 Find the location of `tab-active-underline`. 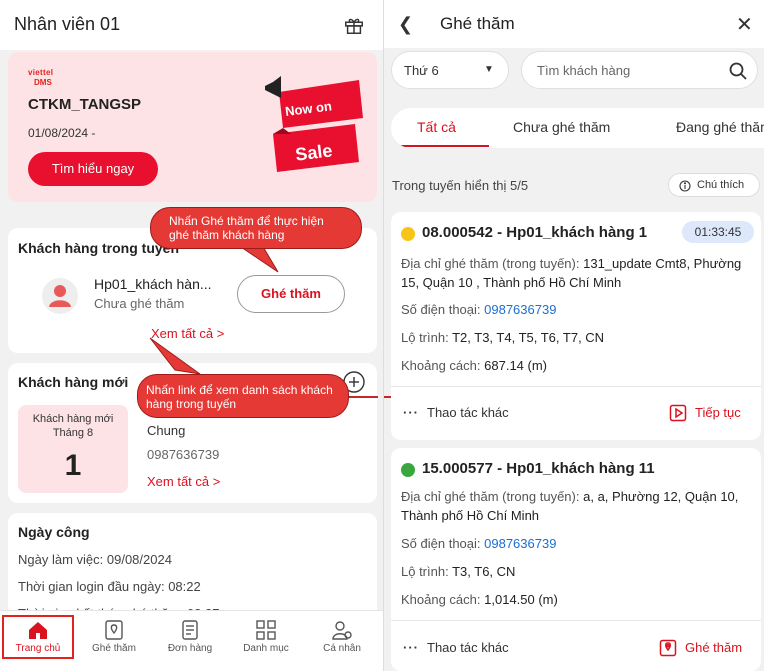

tab-active-underline is located at coordinates (440, 146).